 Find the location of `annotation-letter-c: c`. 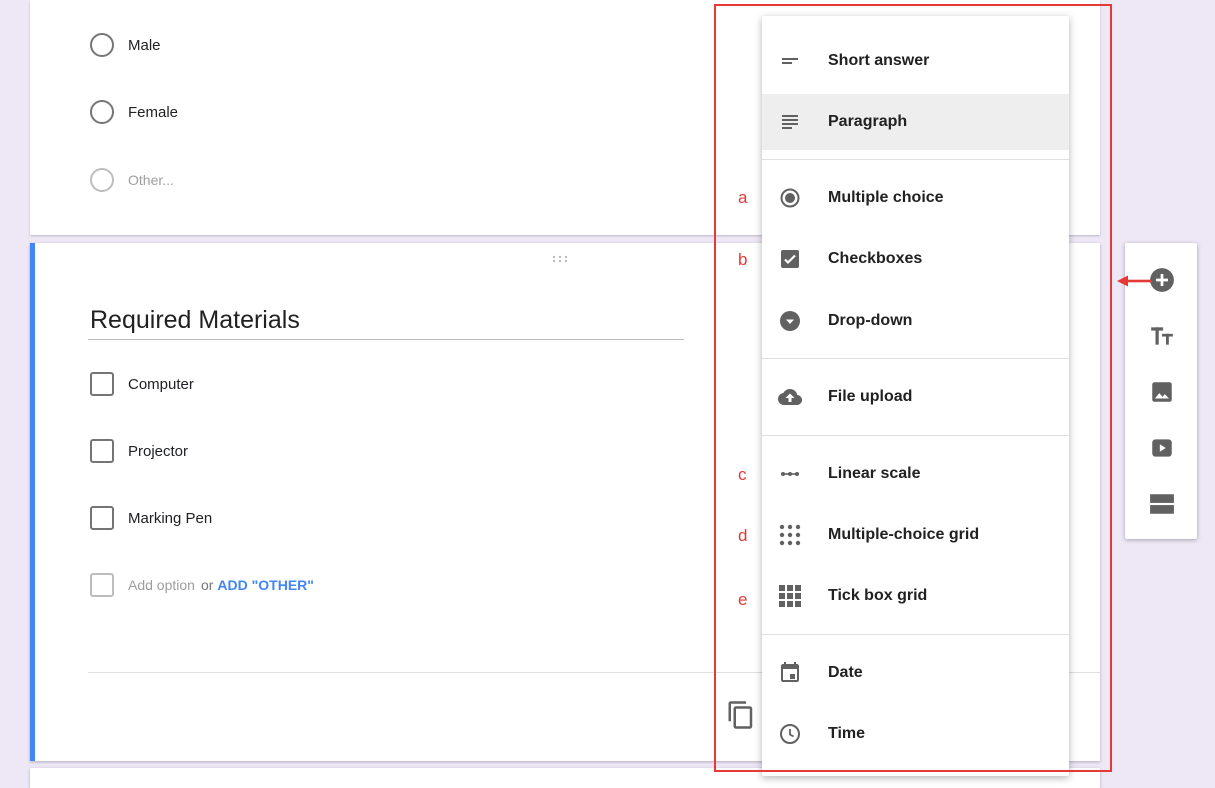

annotation-letter-c: c is located at coordinates (742, 474).